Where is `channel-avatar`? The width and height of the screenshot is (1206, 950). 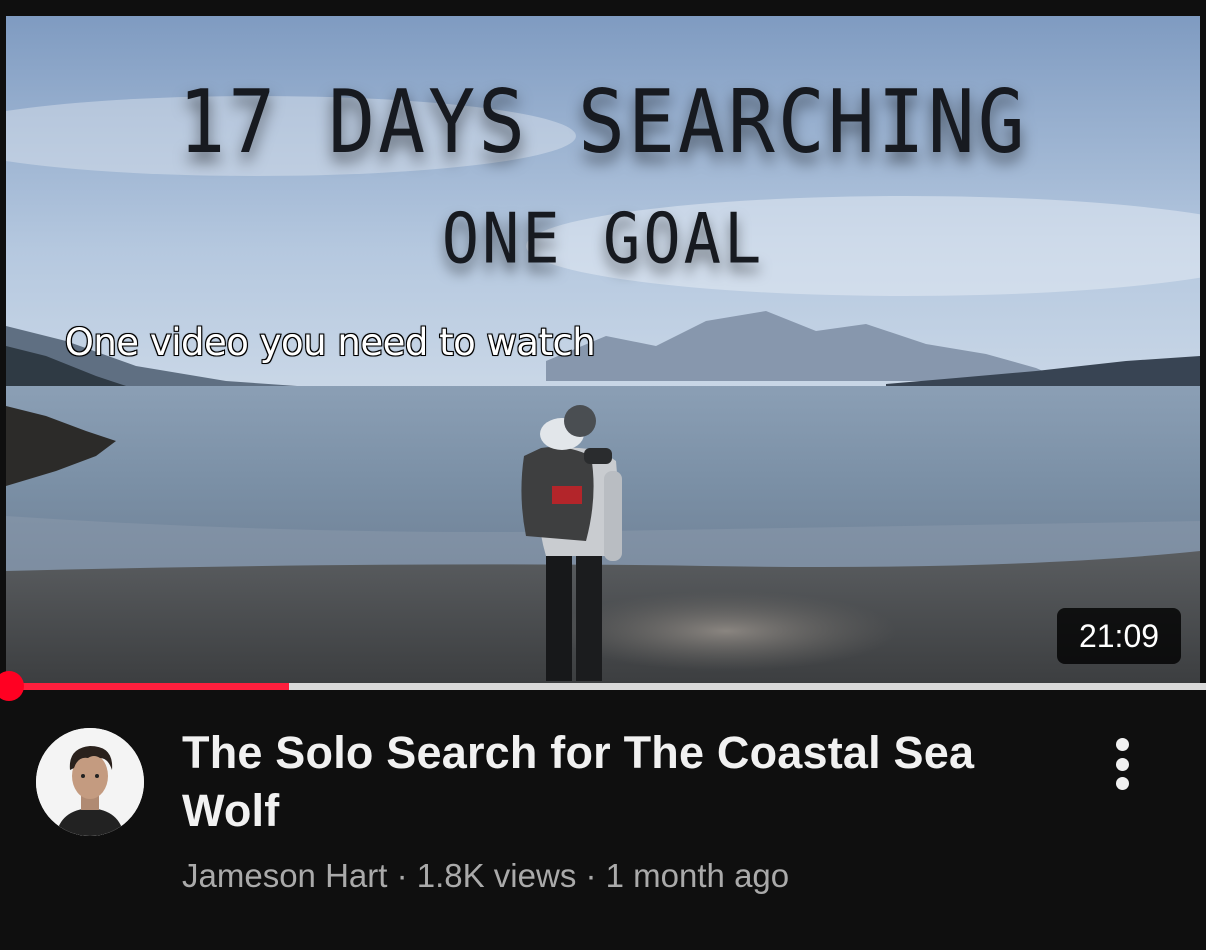 channel-avatar is located at coordinates (90, 782).